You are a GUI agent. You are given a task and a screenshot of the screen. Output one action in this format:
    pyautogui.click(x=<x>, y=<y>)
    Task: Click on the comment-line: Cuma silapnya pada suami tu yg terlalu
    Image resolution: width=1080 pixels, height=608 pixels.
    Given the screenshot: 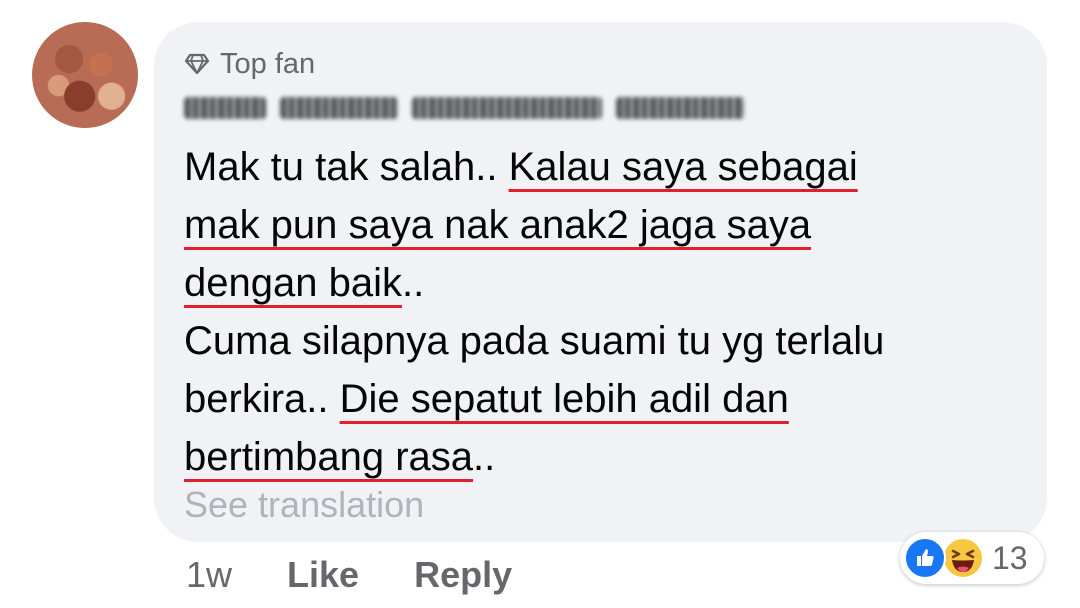 What is the action you would take?
    pyautogui.click(x=534, y=341)
    